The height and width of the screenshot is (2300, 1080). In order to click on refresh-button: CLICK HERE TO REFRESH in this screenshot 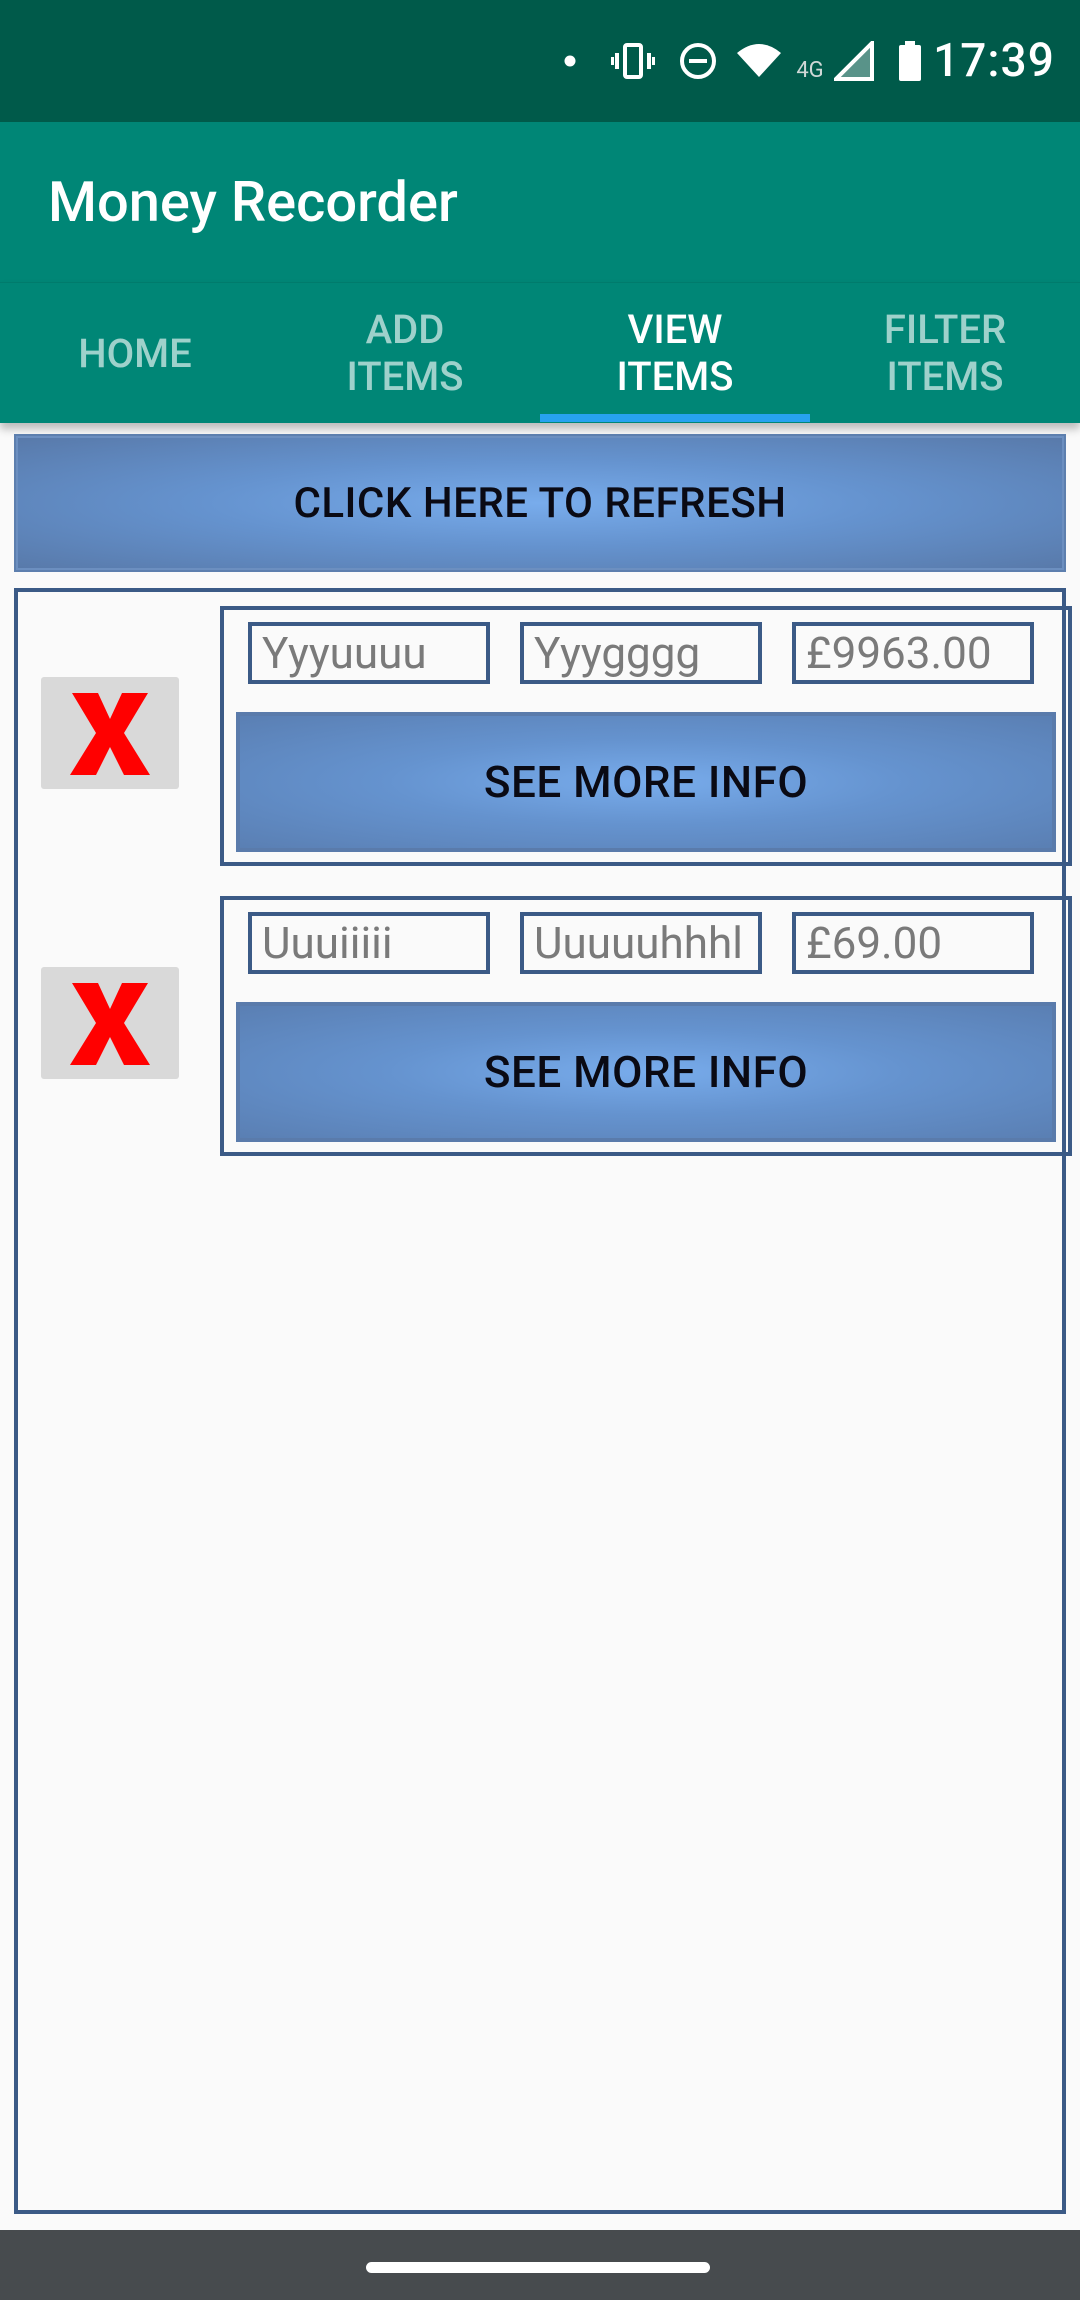, I will do `click(540, 503)`.